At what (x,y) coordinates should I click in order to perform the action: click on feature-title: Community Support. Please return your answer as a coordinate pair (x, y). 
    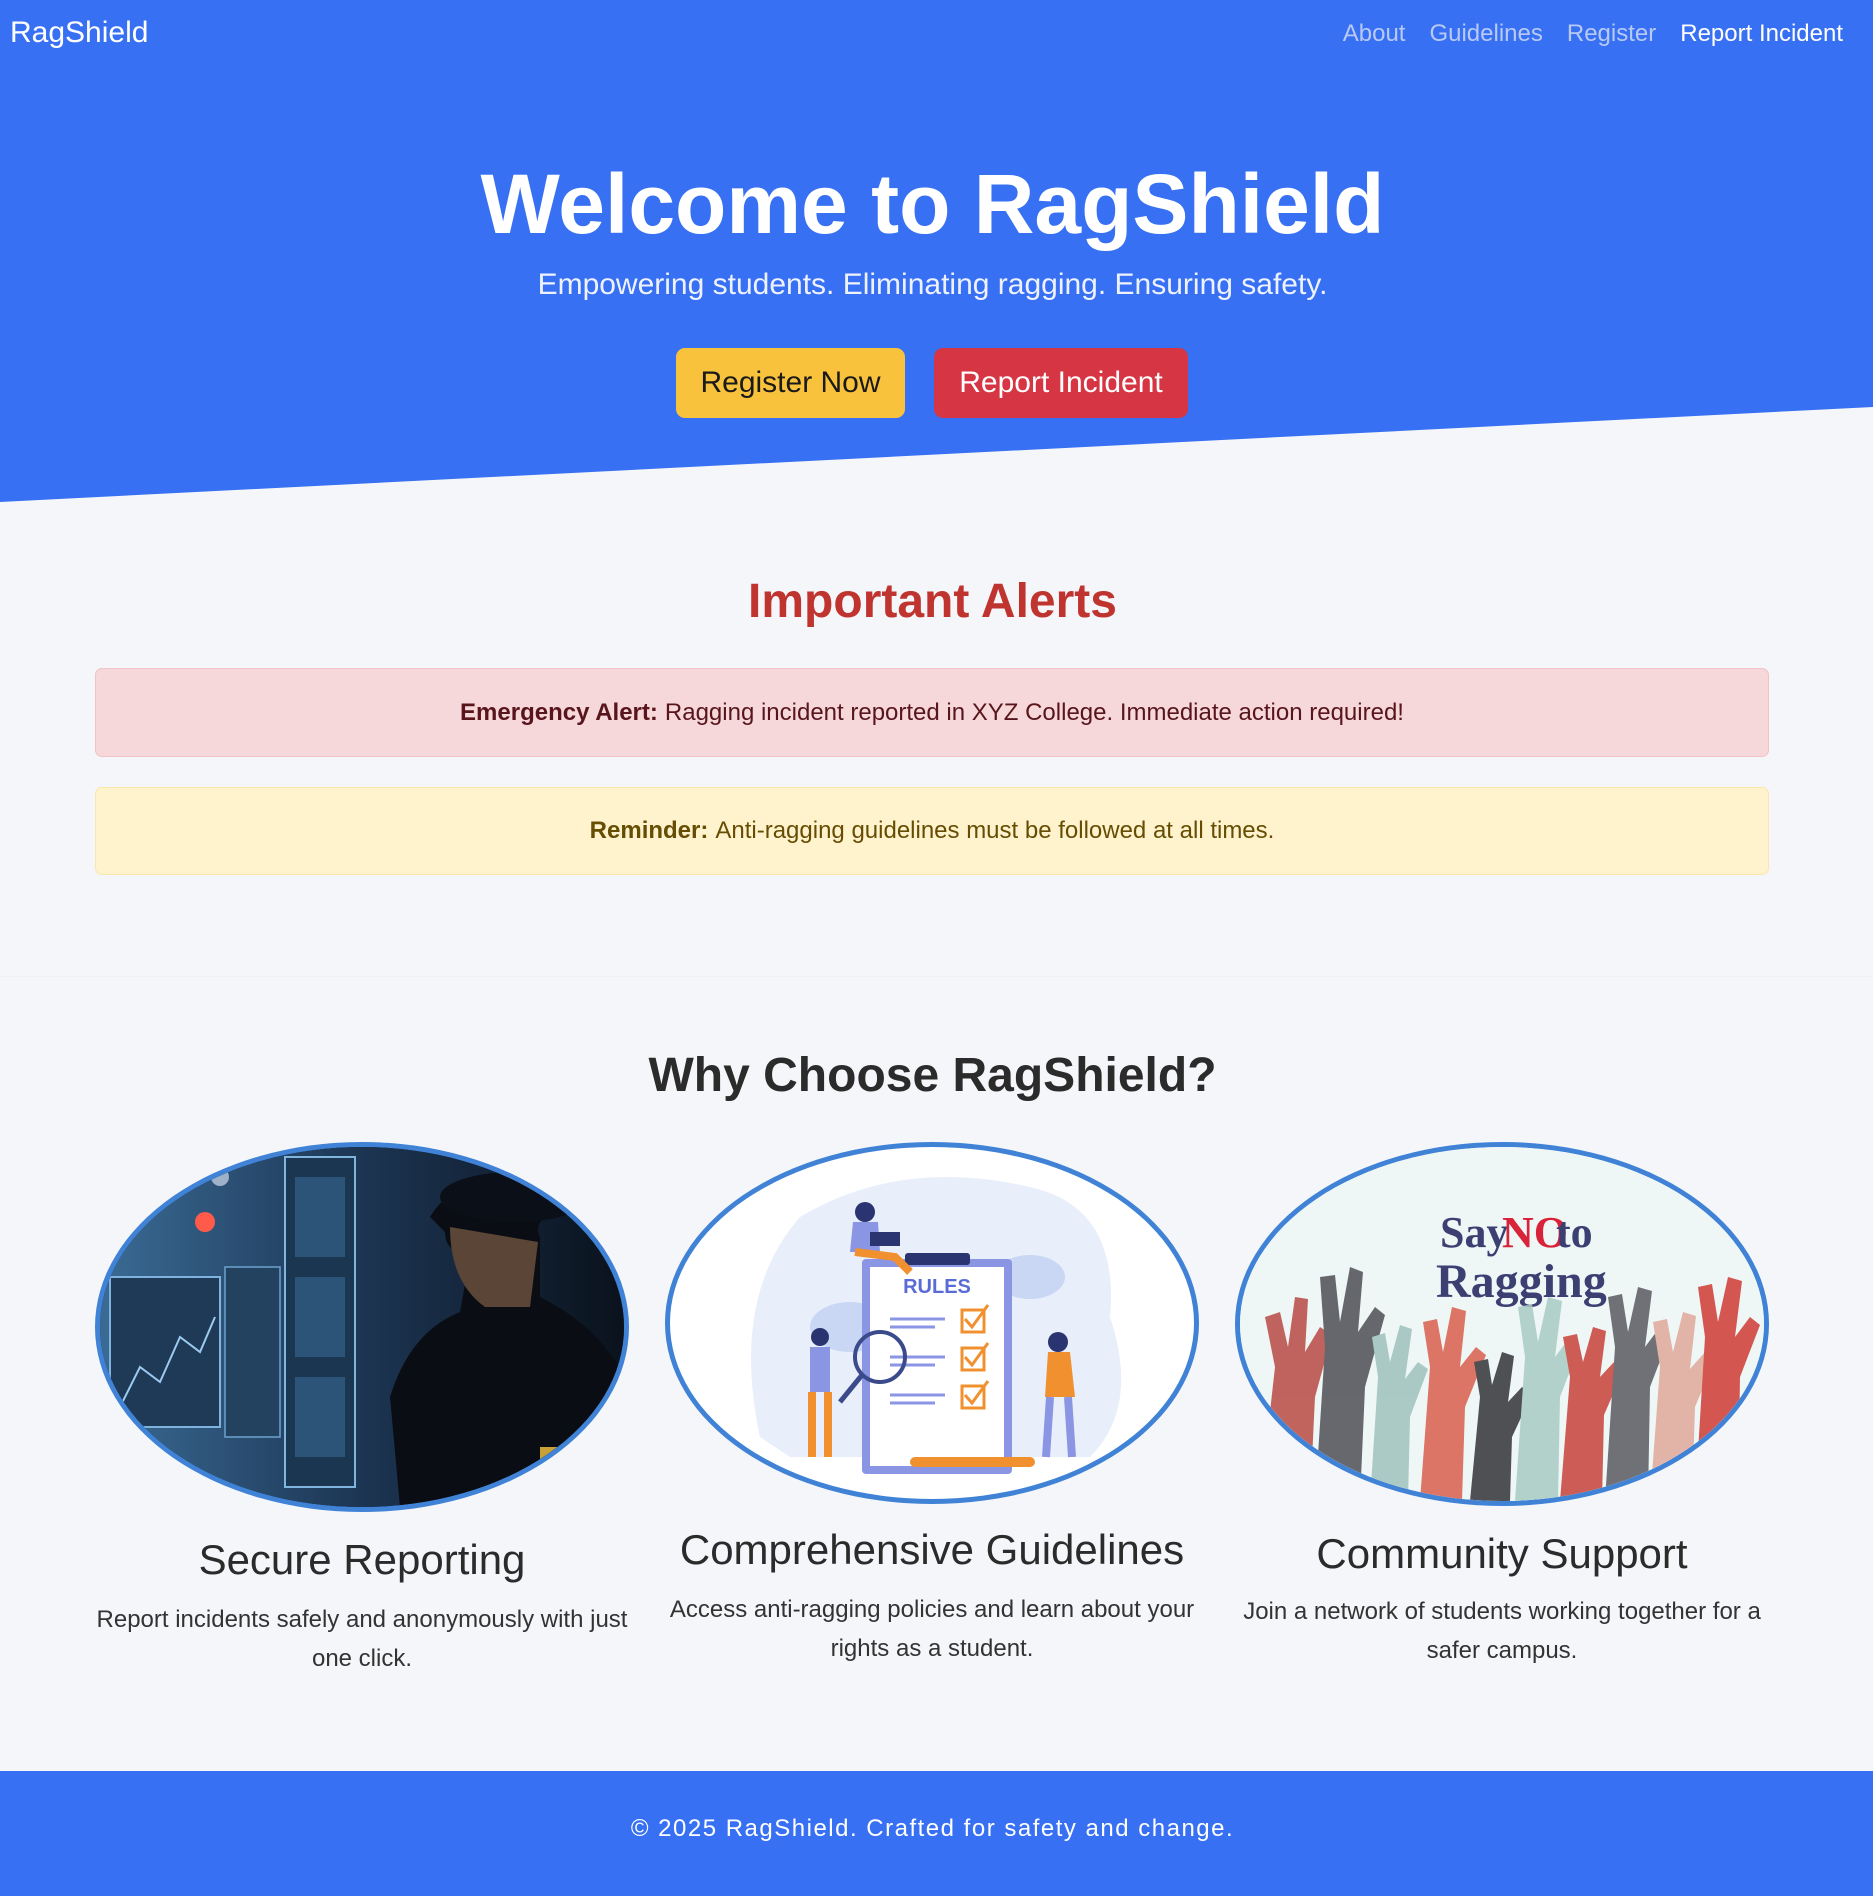
    Looking at the image, I should click on (1502, 1553).